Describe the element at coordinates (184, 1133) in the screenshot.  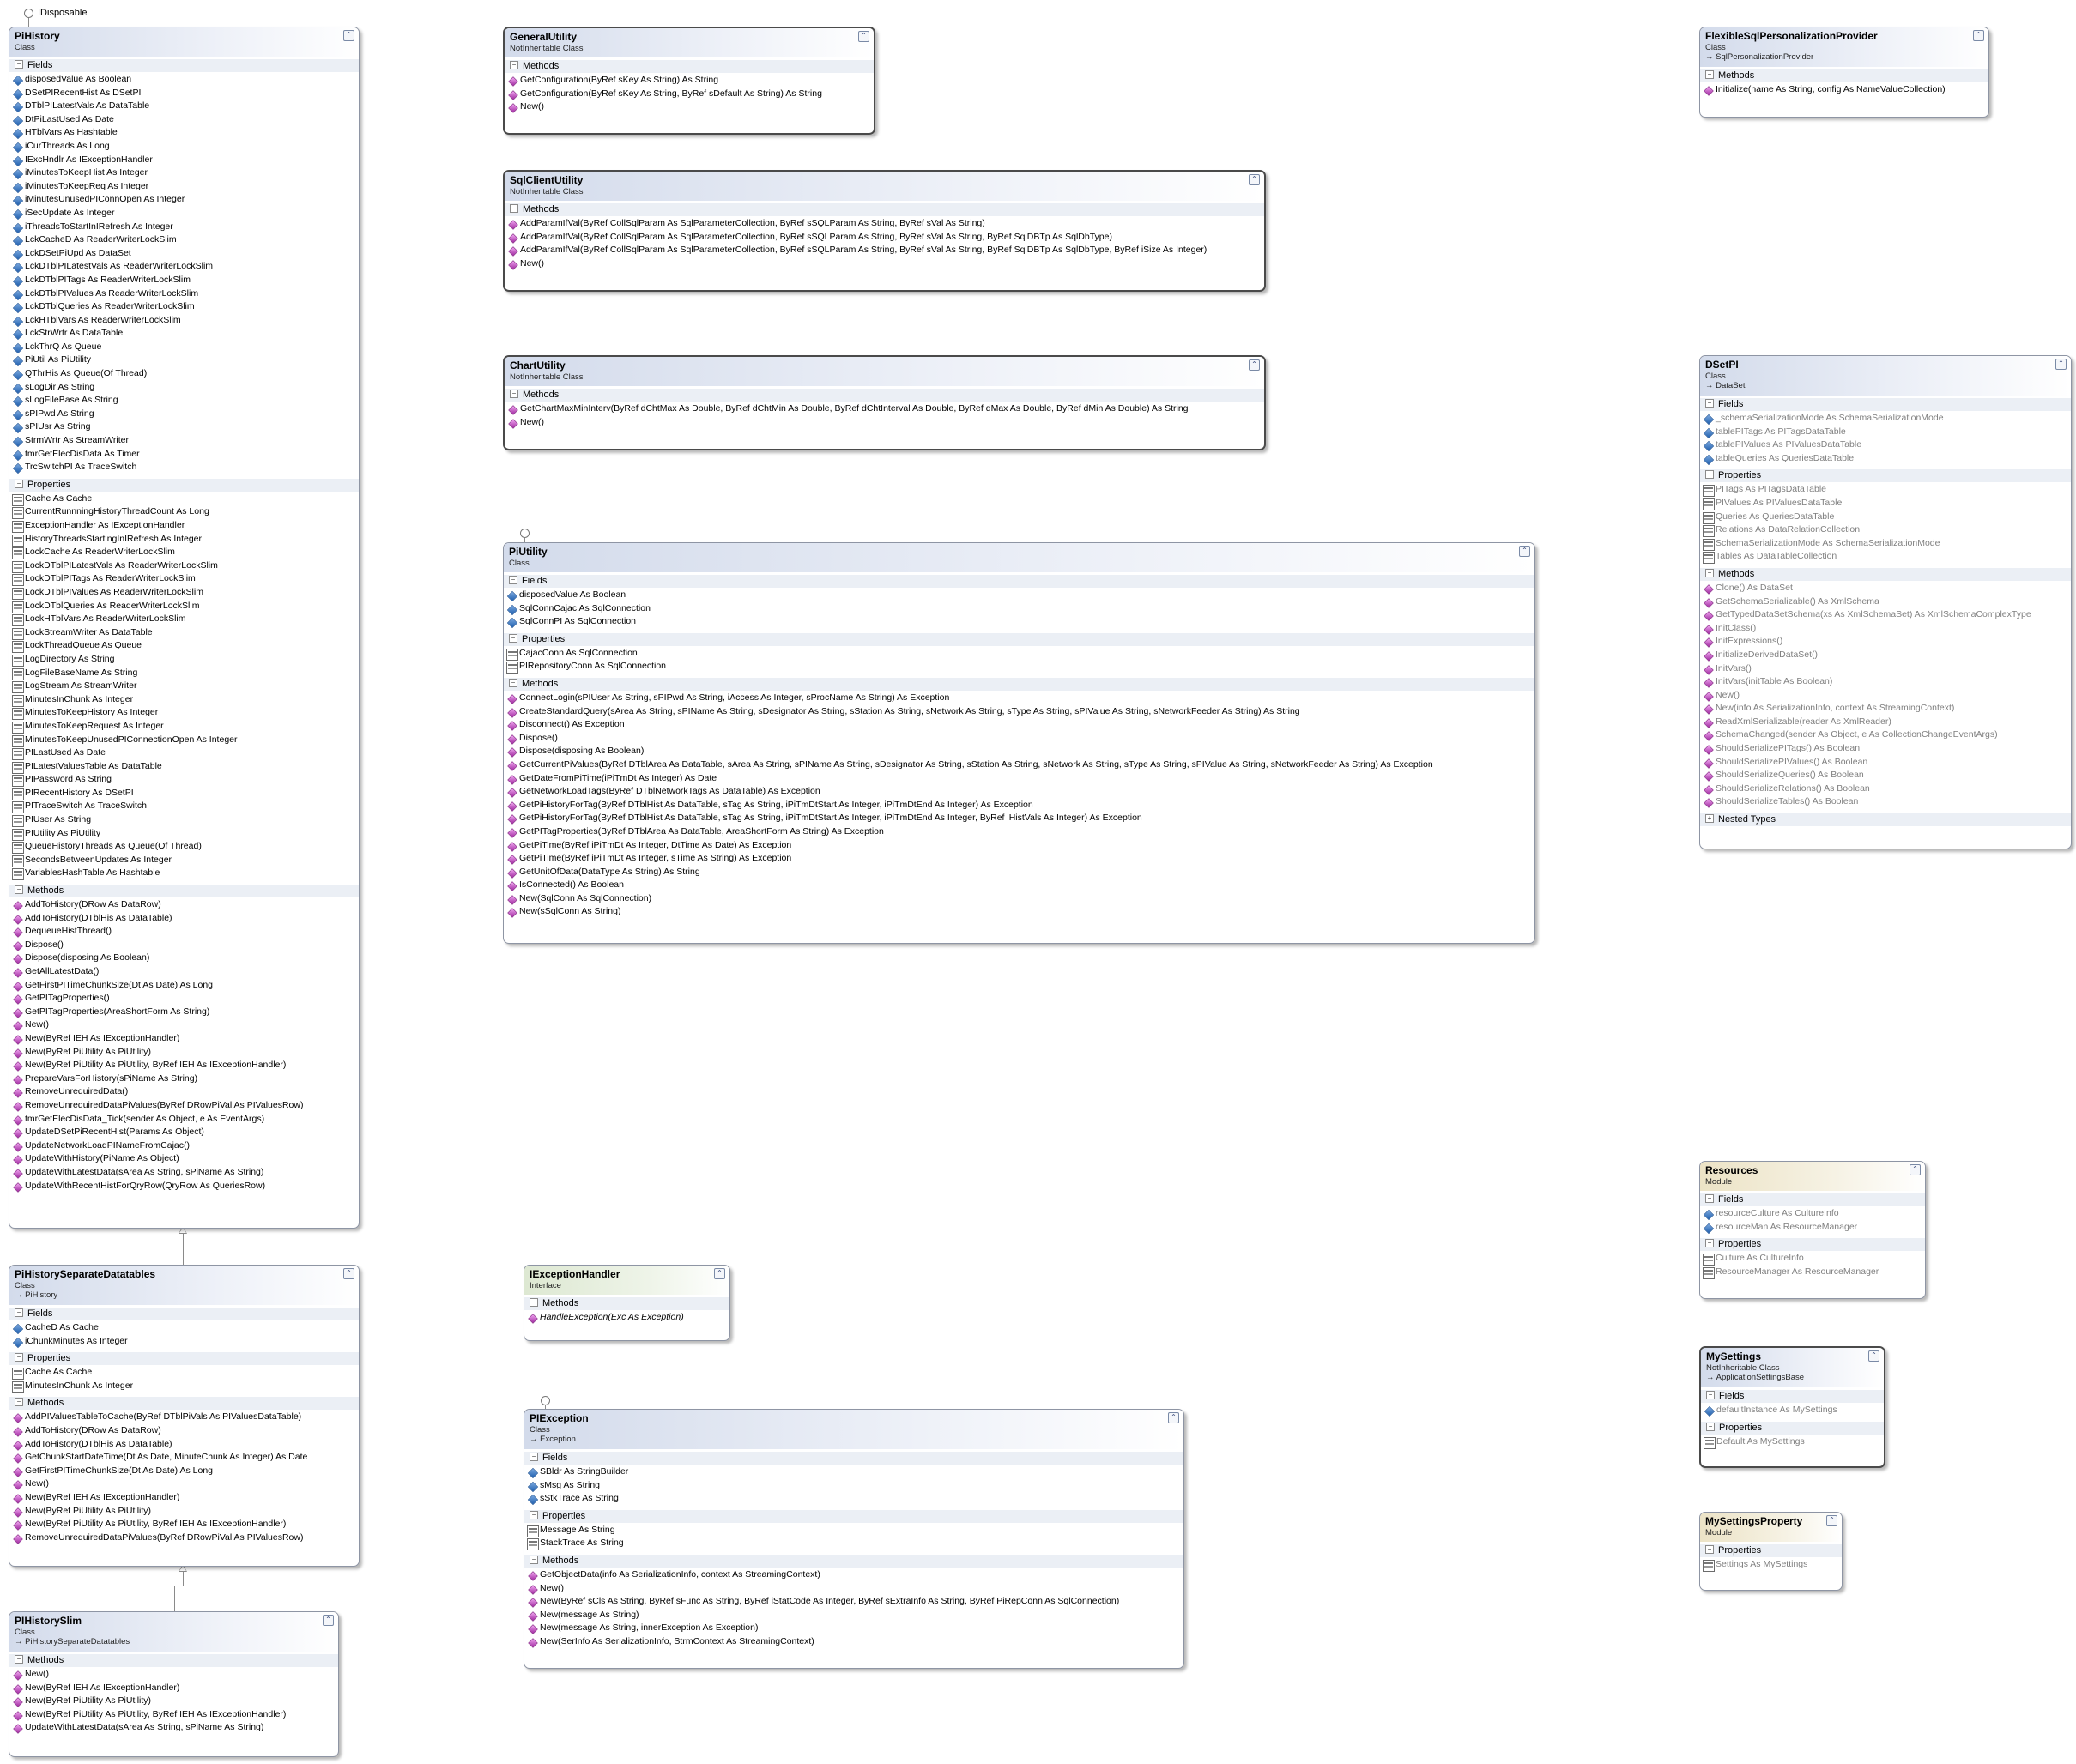
I see `member-item: UpdateDSetPiRecentHist(Params As Object)` at that location.